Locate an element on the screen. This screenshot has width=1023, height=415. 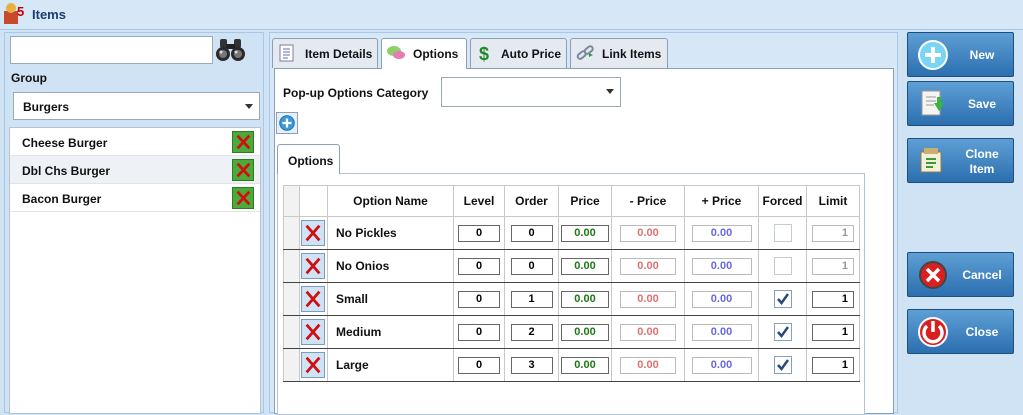
title-bar: 5 Items is located at coordinates (511, 15).